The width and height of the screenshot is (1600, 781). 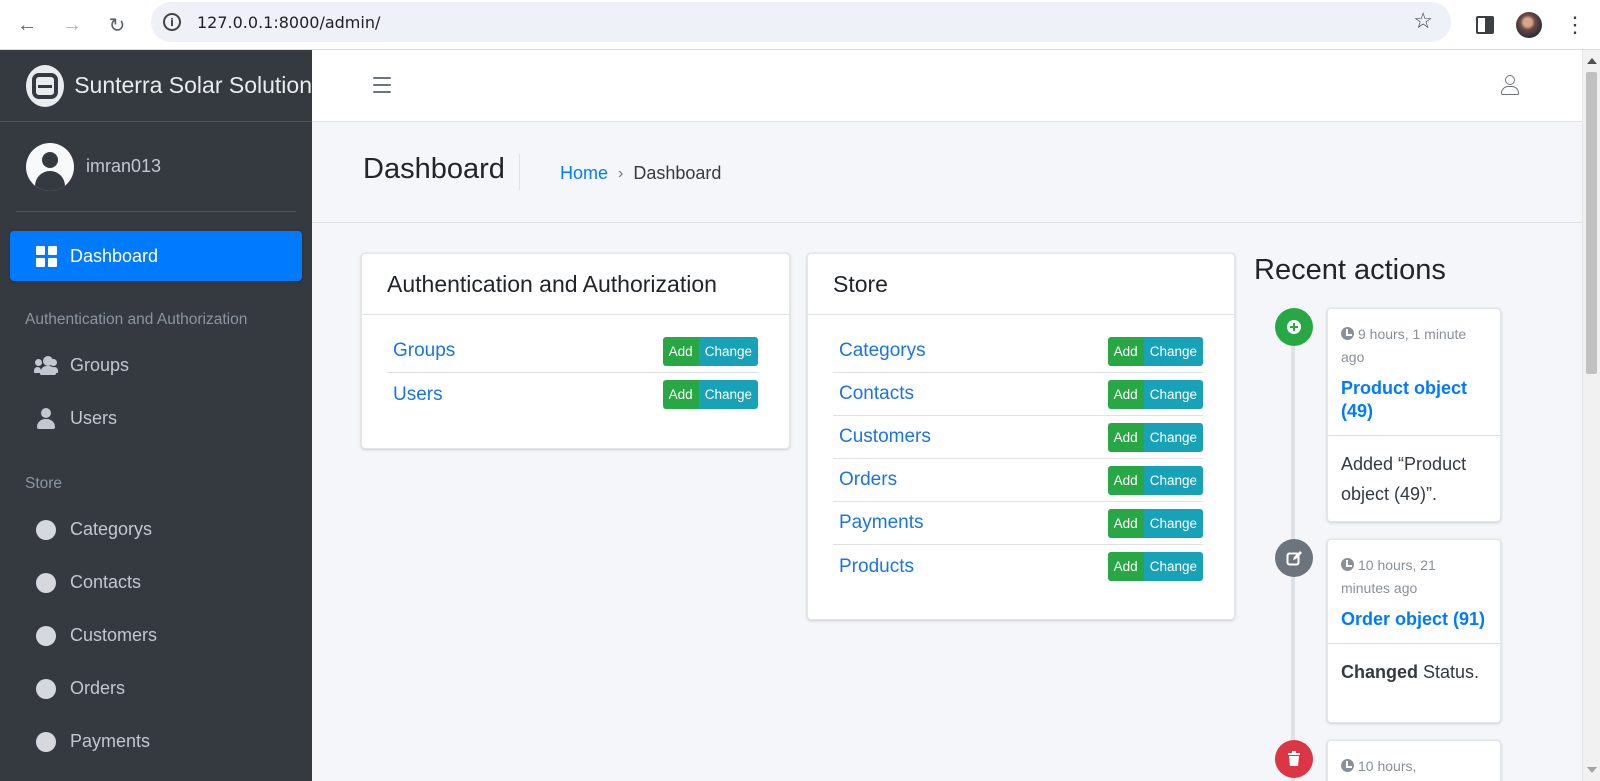 What do you see at coordinates (1591, 415) in the screenshot?
I see `page-scrollbar` at bounding box center [1591, 415].